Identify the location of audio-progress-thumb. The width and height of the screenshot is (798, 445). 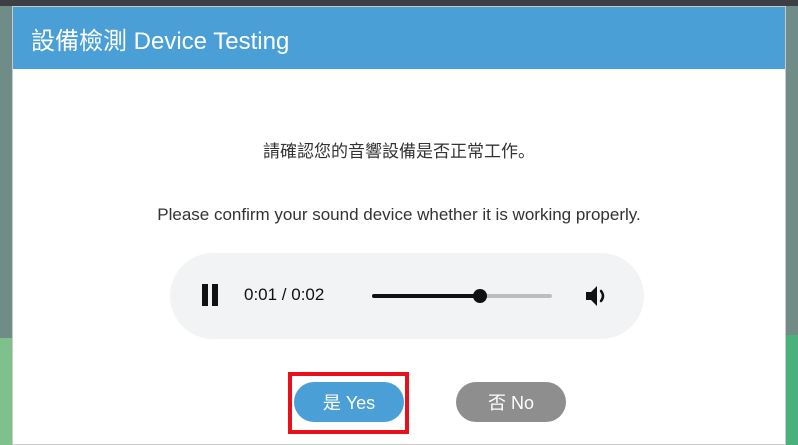
(480, 296).